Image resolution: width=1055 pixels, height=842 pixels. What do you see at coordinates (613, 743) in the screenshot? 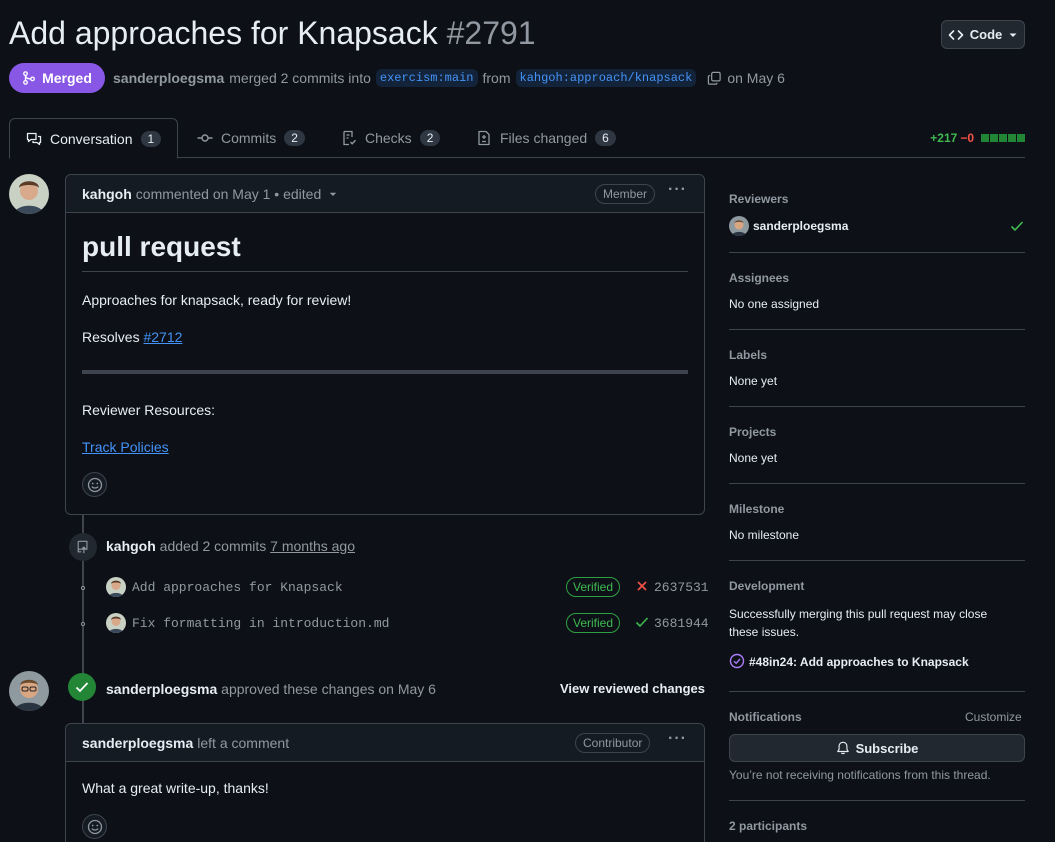
I see `role-badge: Contributor` at bounding box center [613, 743].